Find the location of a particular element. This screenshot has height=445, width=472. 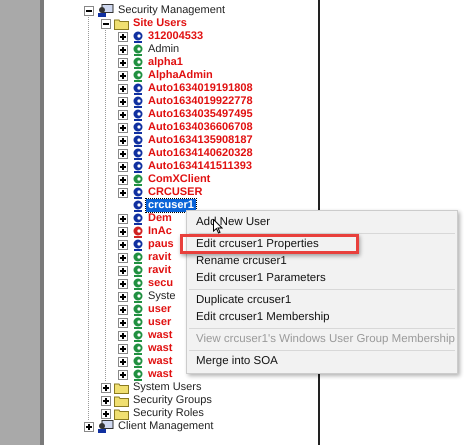

tree-item: Auto1634035497495 is located at coordinates (200, 114).